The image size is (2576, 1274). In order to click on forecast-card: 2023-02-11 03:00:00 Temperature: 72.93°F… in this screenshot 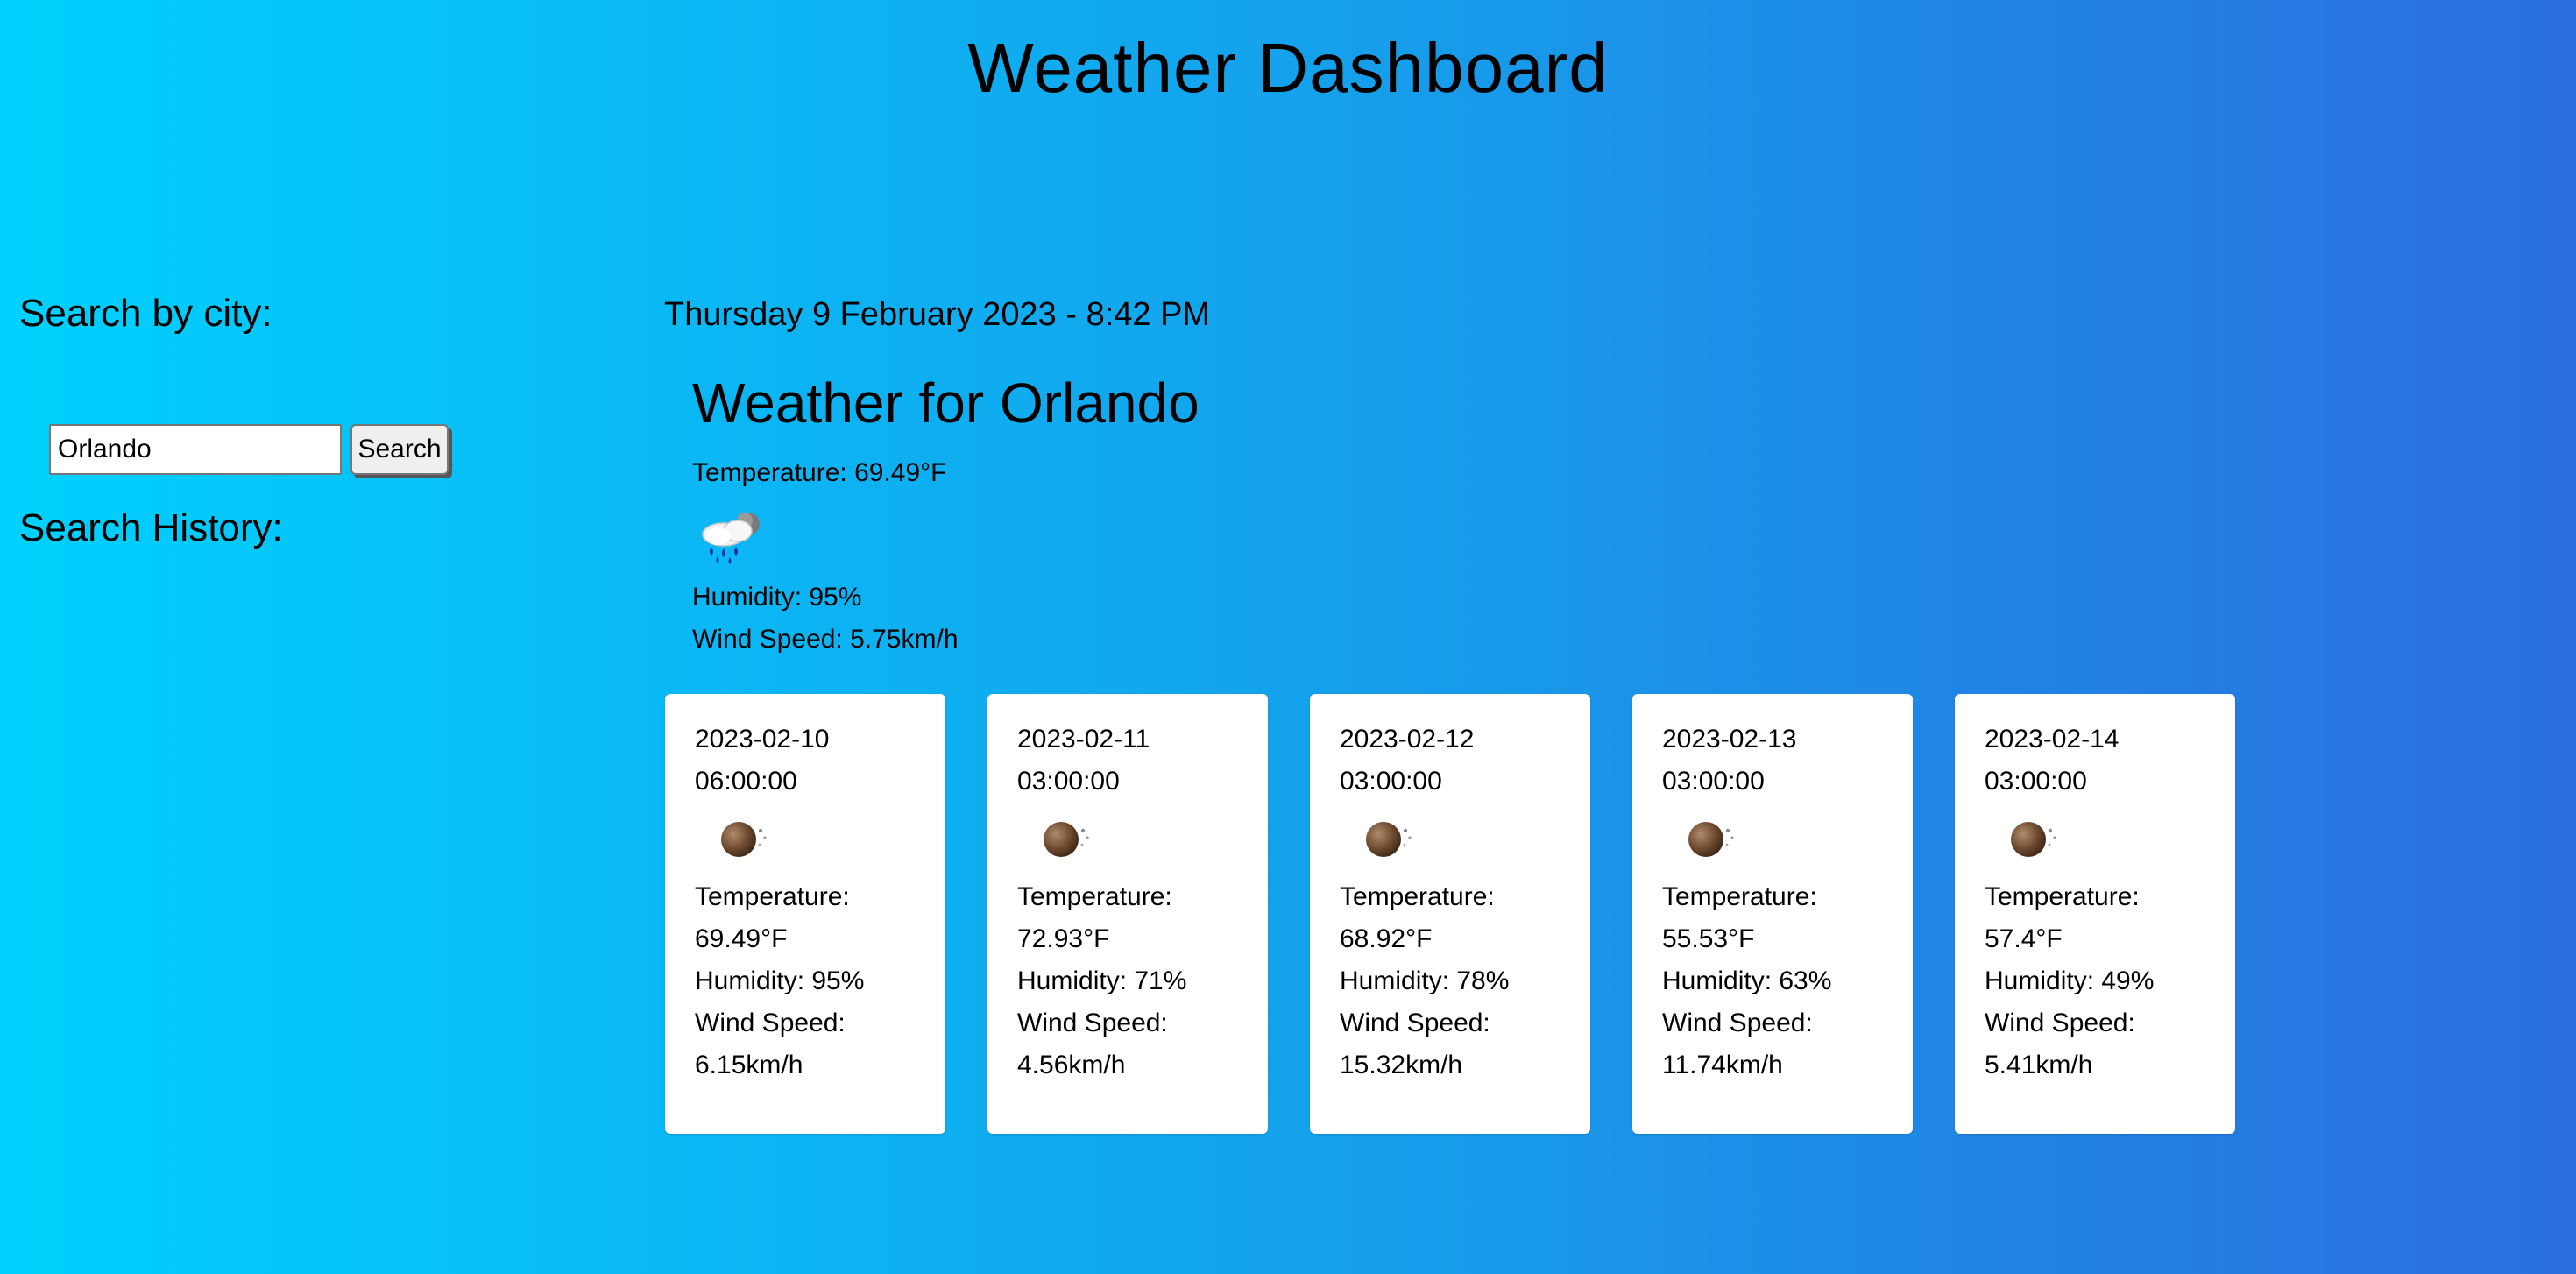, I will do `click(1127, 914)`.